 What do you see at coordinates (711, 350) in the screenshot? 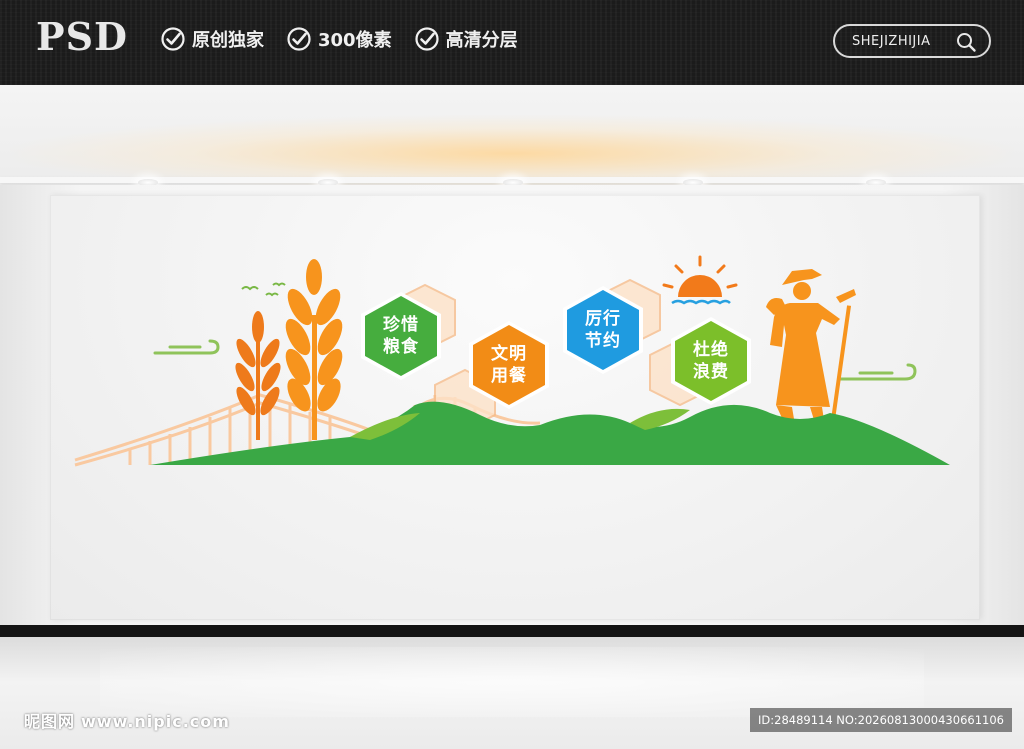
I see `slogan-line: 杜绝` at bounding box center [711, 350].